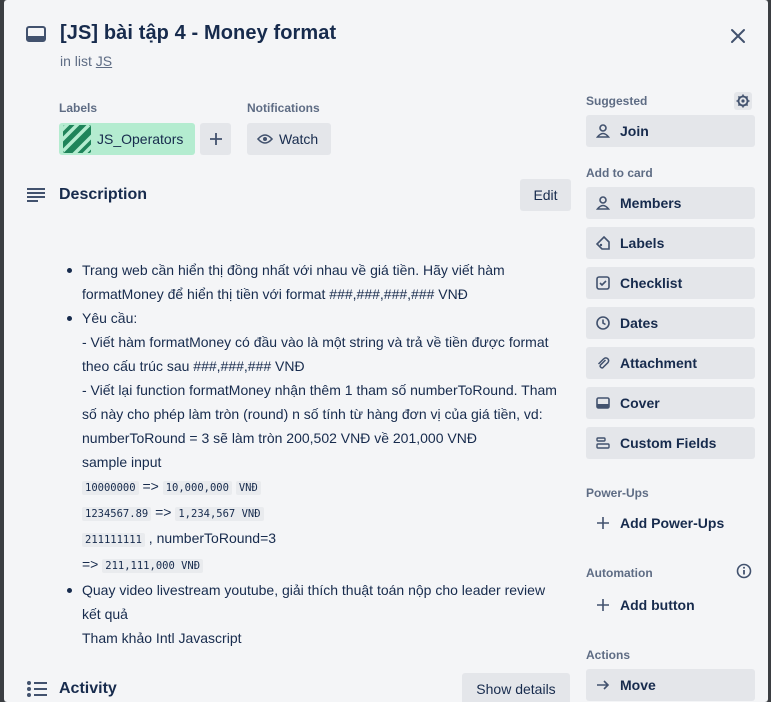 This screenshot has height=702, width=771. Describe the element at coordinates (332, 513) in the screenshot. I see `example-line: 1234567.89 => 1,234,567 VNĐ` at that location.